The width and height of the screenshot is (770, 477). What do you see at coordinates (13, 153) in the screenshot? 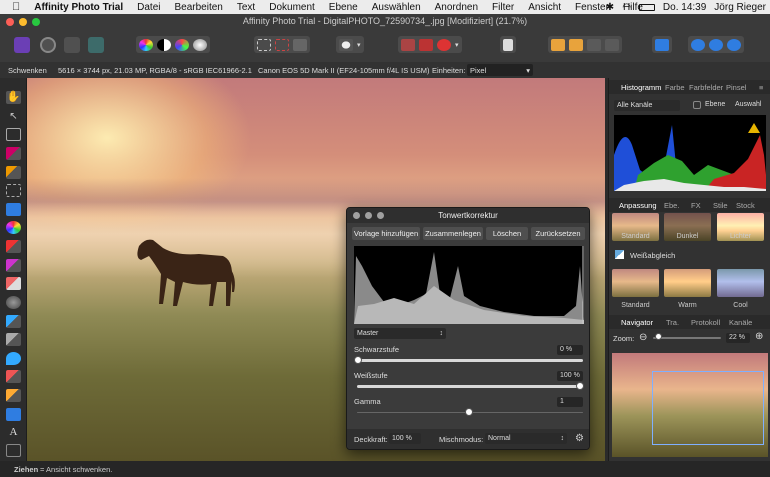
I see `selection-brush-icon` at bounding box center [13, 153].